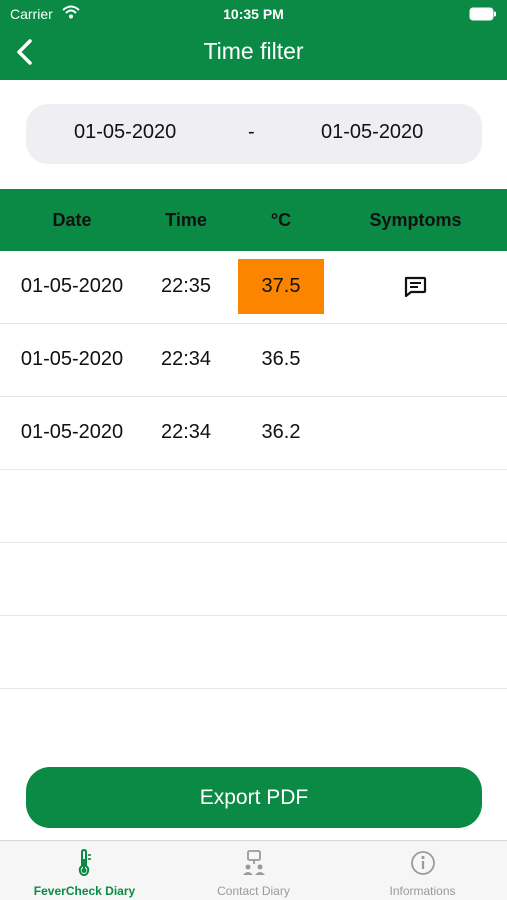 This screenshot has height=900, width=507. Describe the element at coordinates (281, 220) in the screenshot. I see `column-header-temperature: °C` at that location.